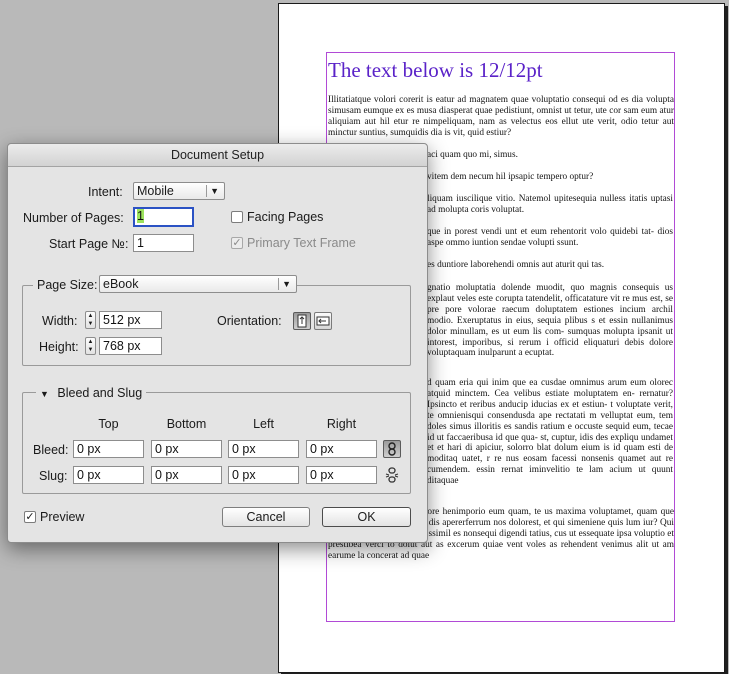 Image resolution: width=729 pixels, height=674 pixels. Describe the element at coordinates (108, 424) in the screenshot. I see `column-top: Top` at that location.